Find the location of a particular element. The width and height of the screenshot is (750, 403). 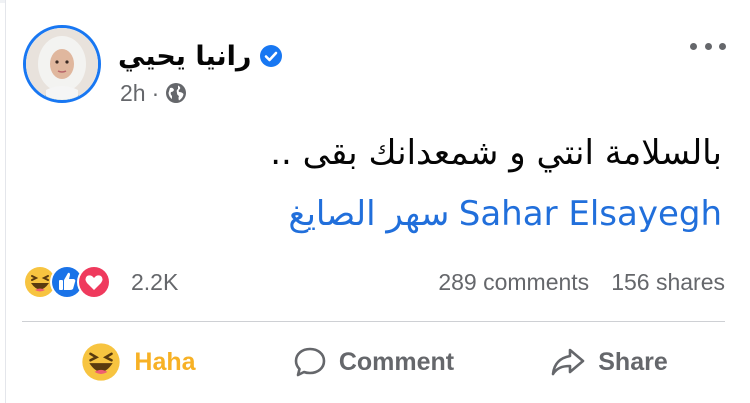

author-name: رانيا يحيي is located at coordinates (184, 56).